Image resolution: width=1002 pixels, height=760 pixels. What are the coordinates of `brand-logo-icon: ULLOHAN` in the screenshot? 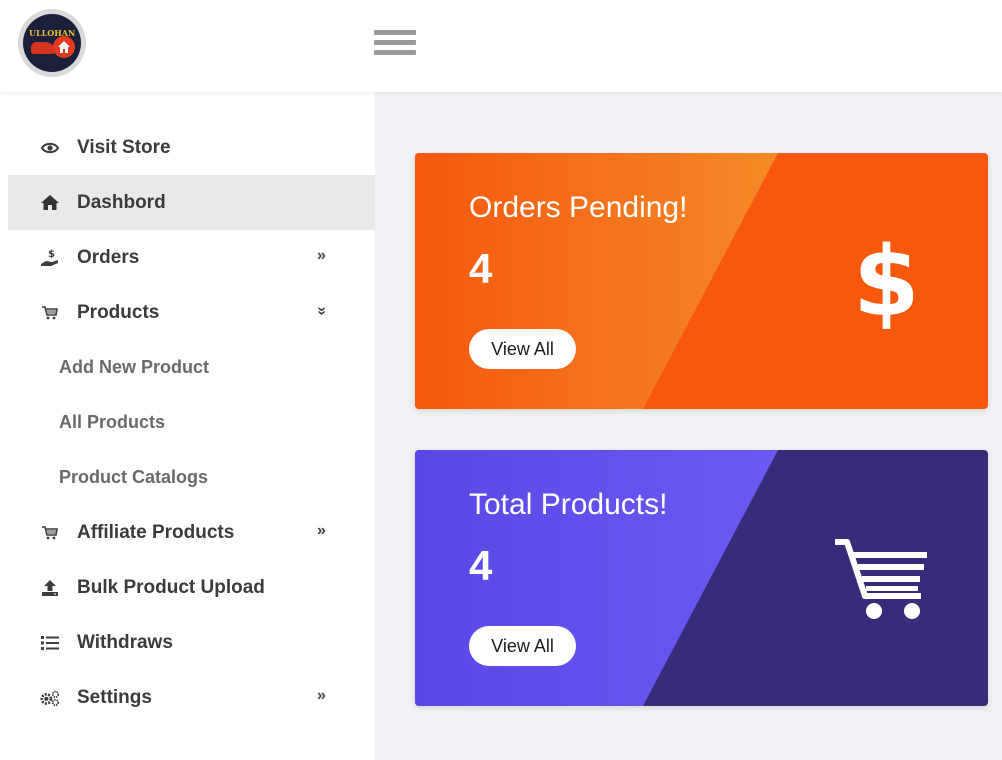 It's located at (52, 43).